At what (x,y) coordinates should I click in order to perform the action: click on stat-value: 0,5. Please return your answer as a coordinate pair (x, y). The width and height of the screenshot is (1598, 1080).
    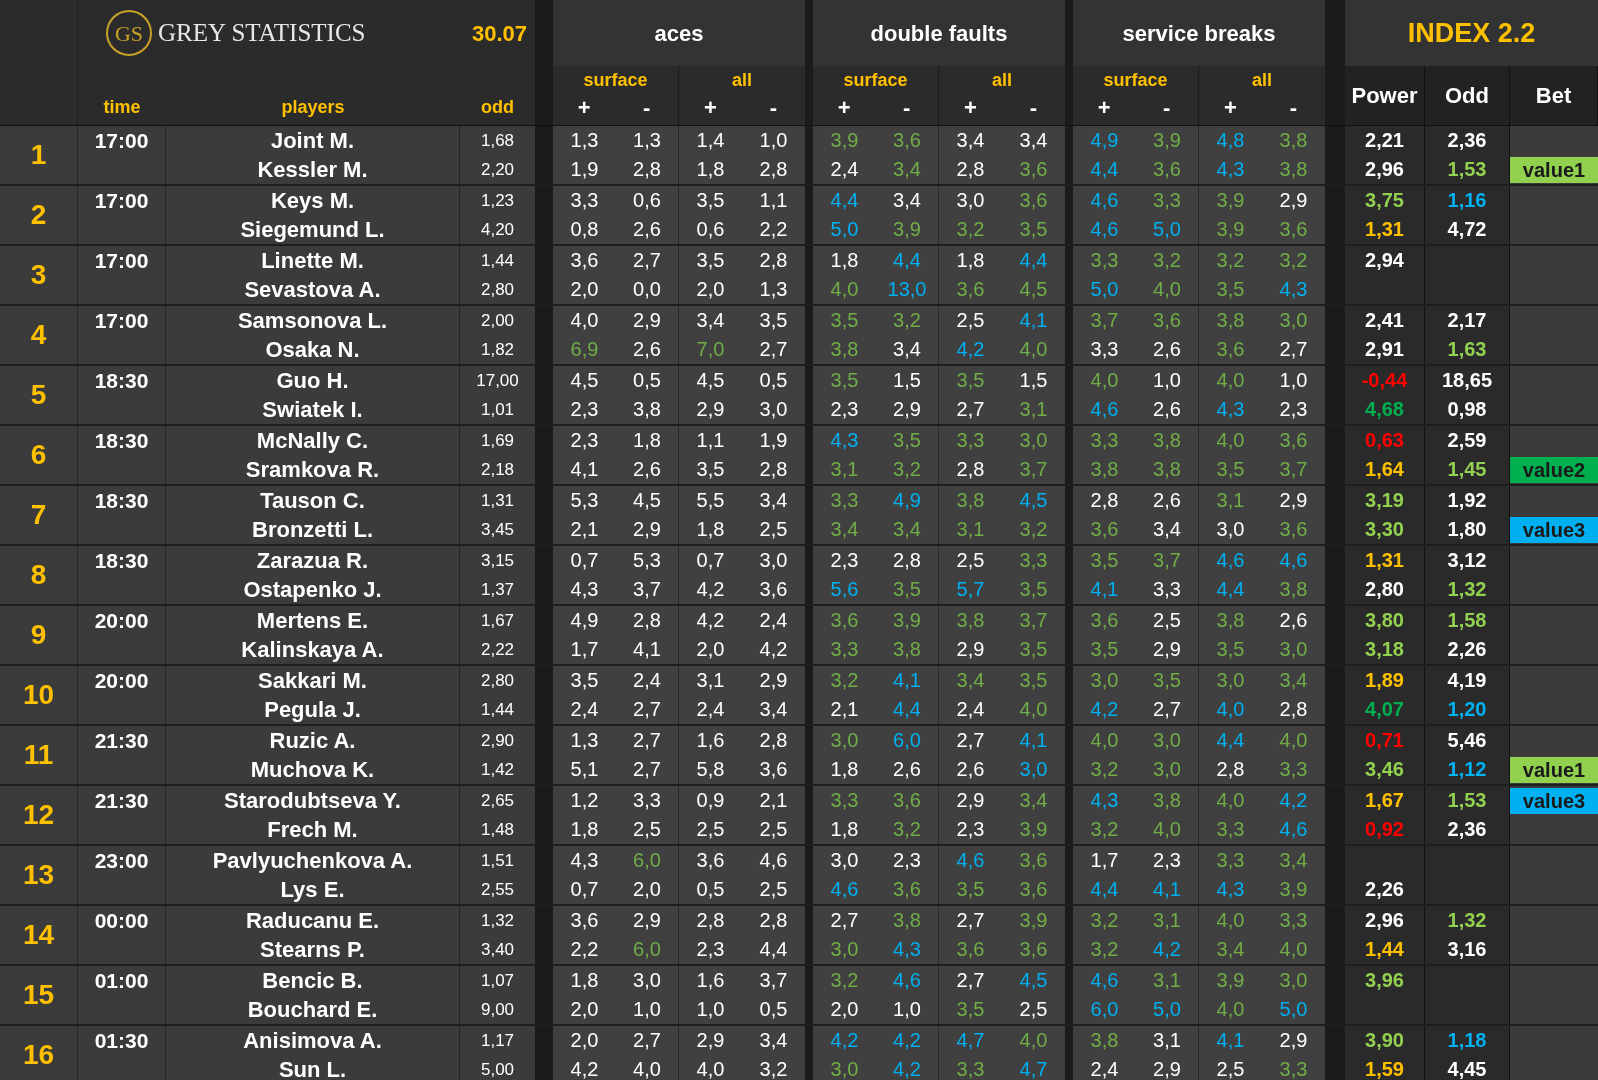
    Looking at the image, I should click on (647, 380).